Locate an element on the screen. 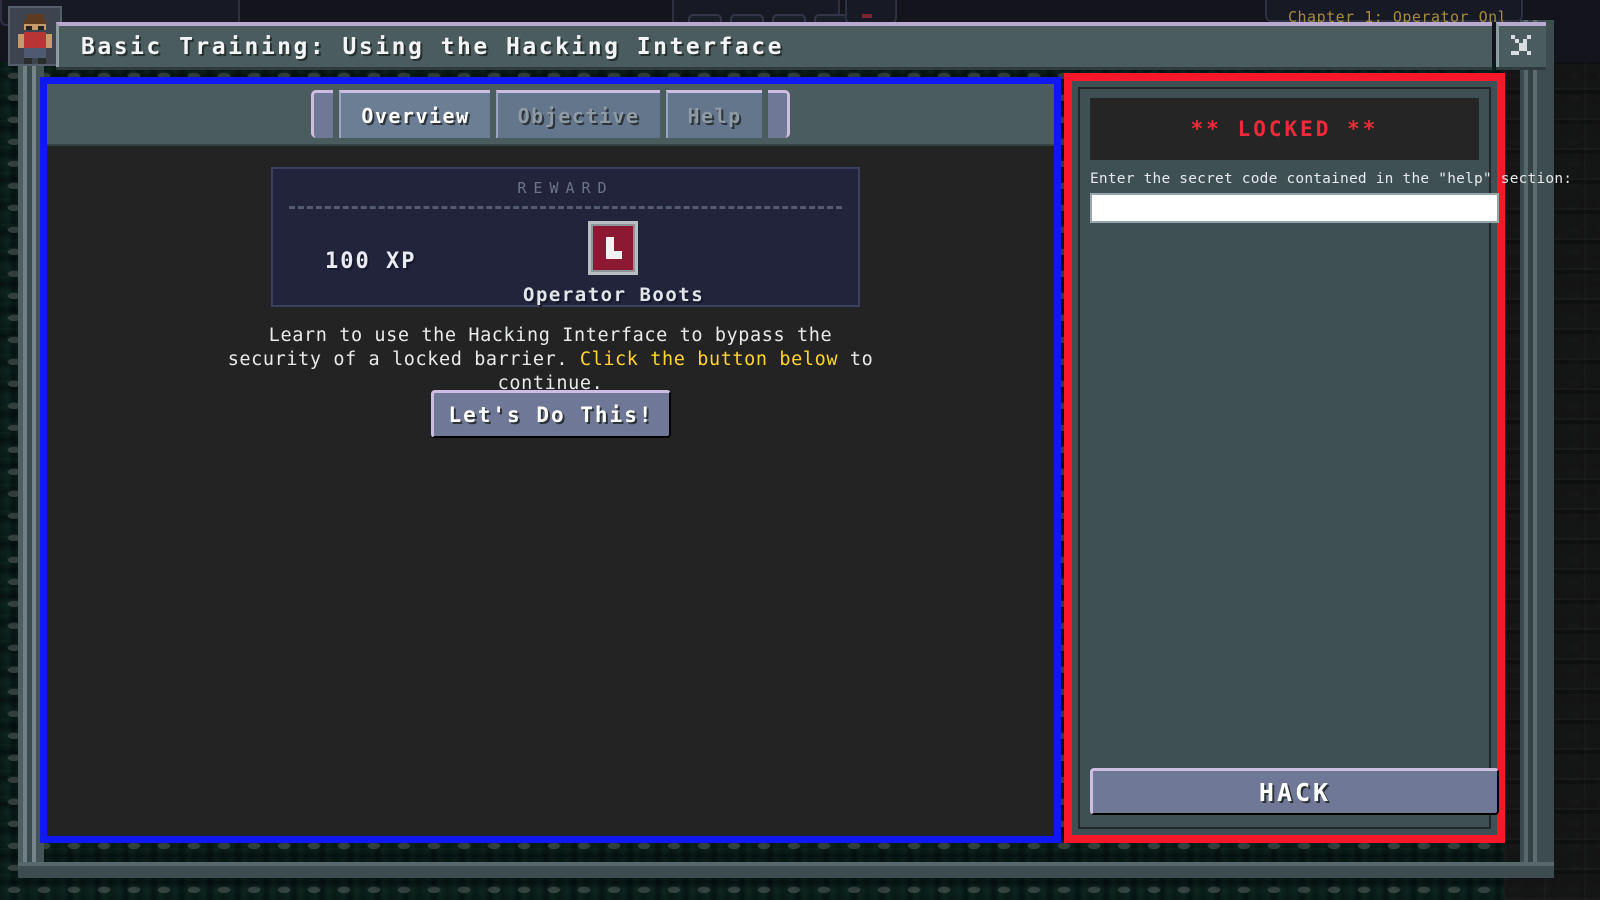 This screenshot has width=1600, height=900. close-icon is located at coordinates (1520, 44).